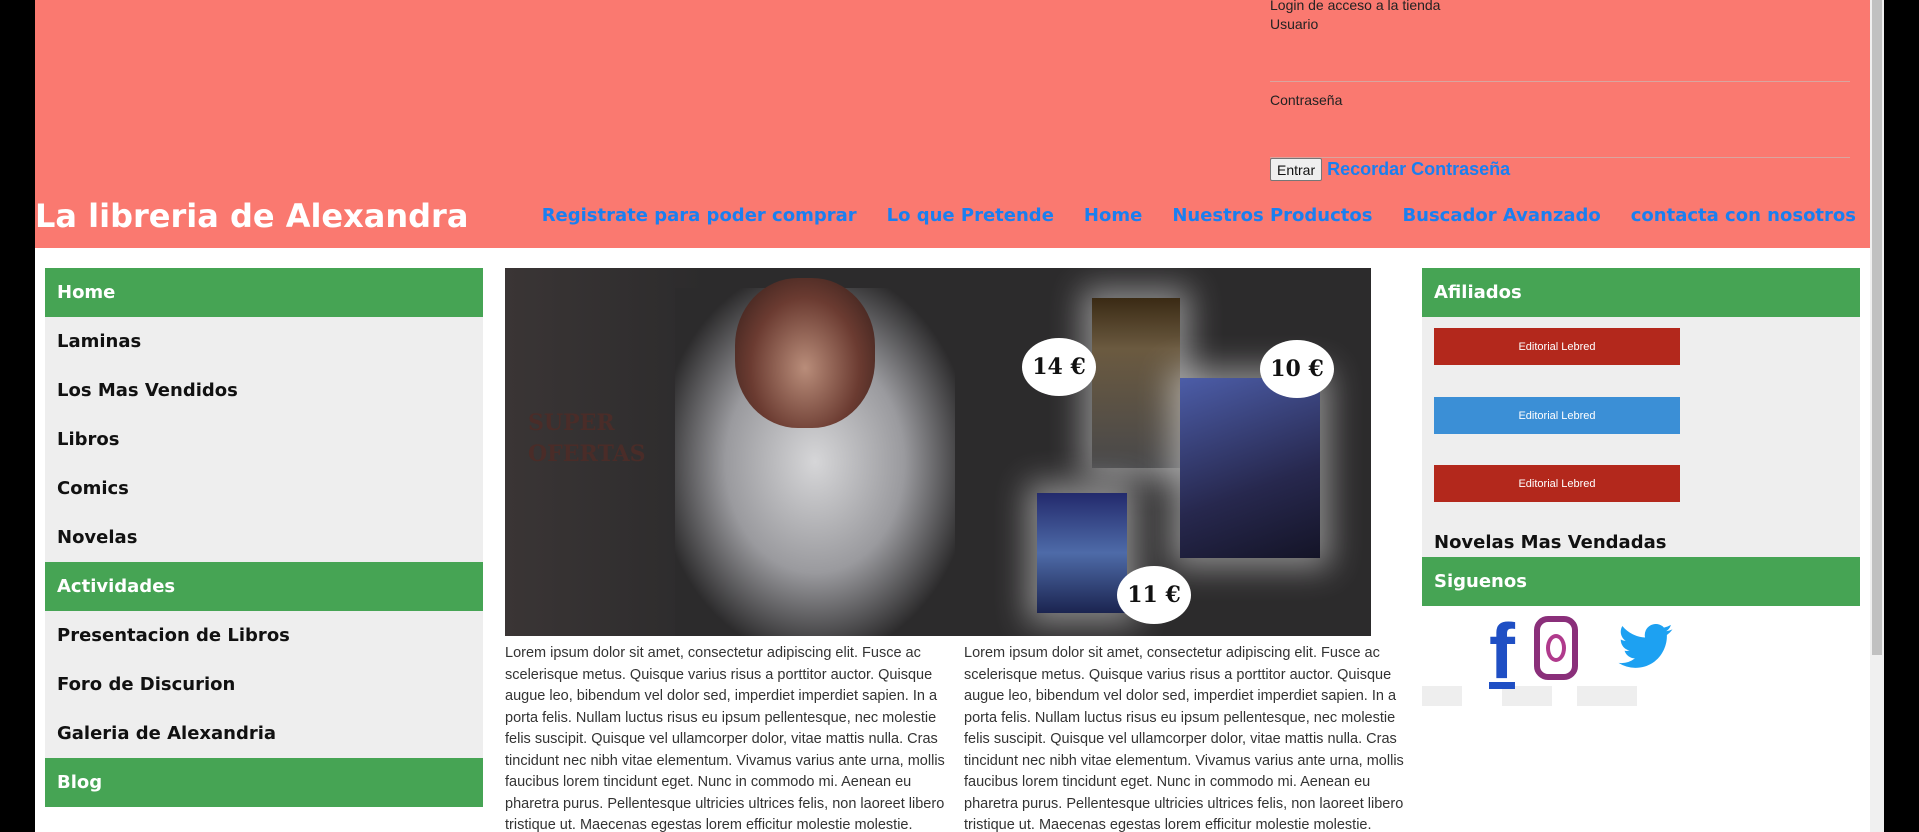 The height and width of the screenshot is (832, 1919). What do you see at coordinates (264, 635) in the screenshot?
I see `sidebar-item-book-presentations: Presentacion de Libros` at bounding box center [264, 635].